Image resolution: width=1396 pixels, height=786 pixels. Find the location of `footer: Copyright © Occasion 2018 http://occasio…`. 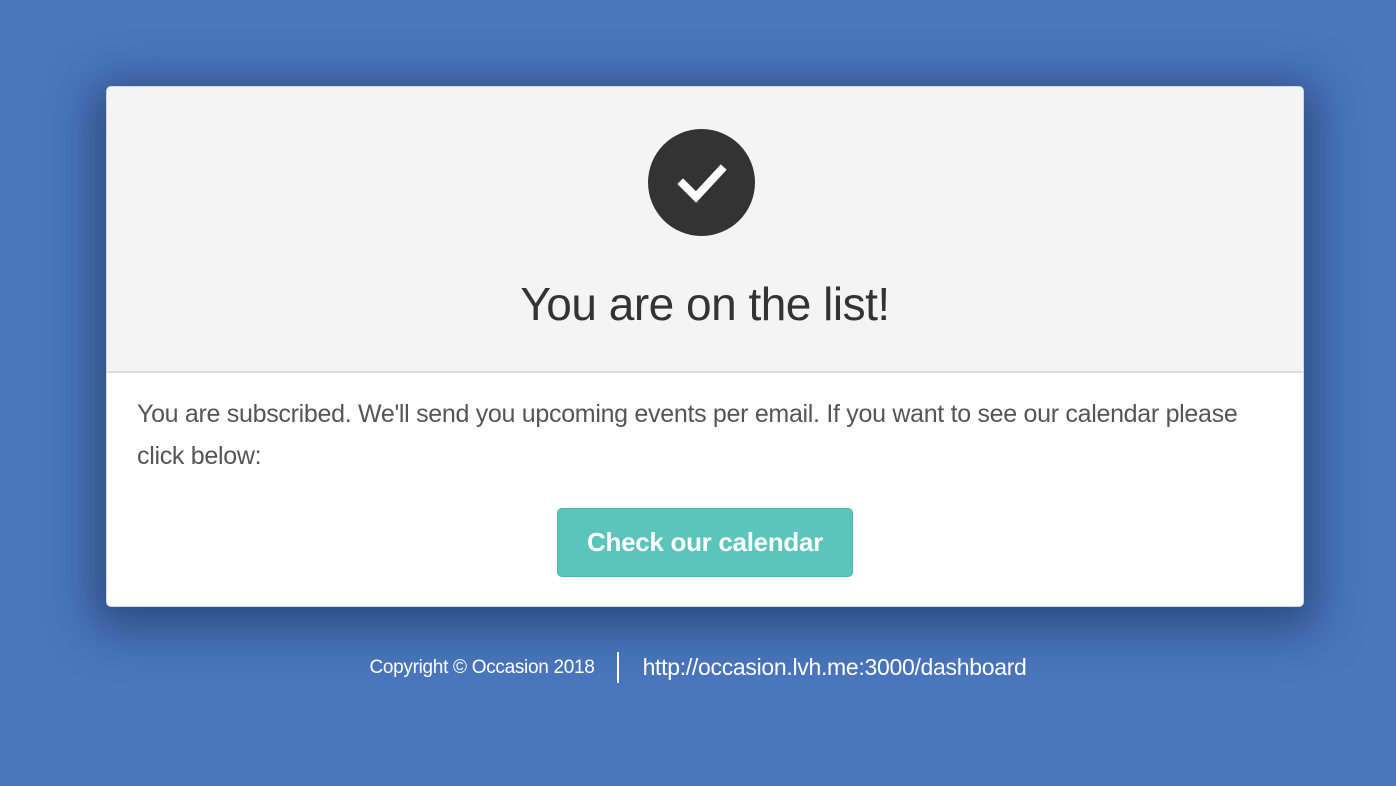

footer: Copyright © Occasion 2018 http://occasio… is located at coordinates (698, 667).